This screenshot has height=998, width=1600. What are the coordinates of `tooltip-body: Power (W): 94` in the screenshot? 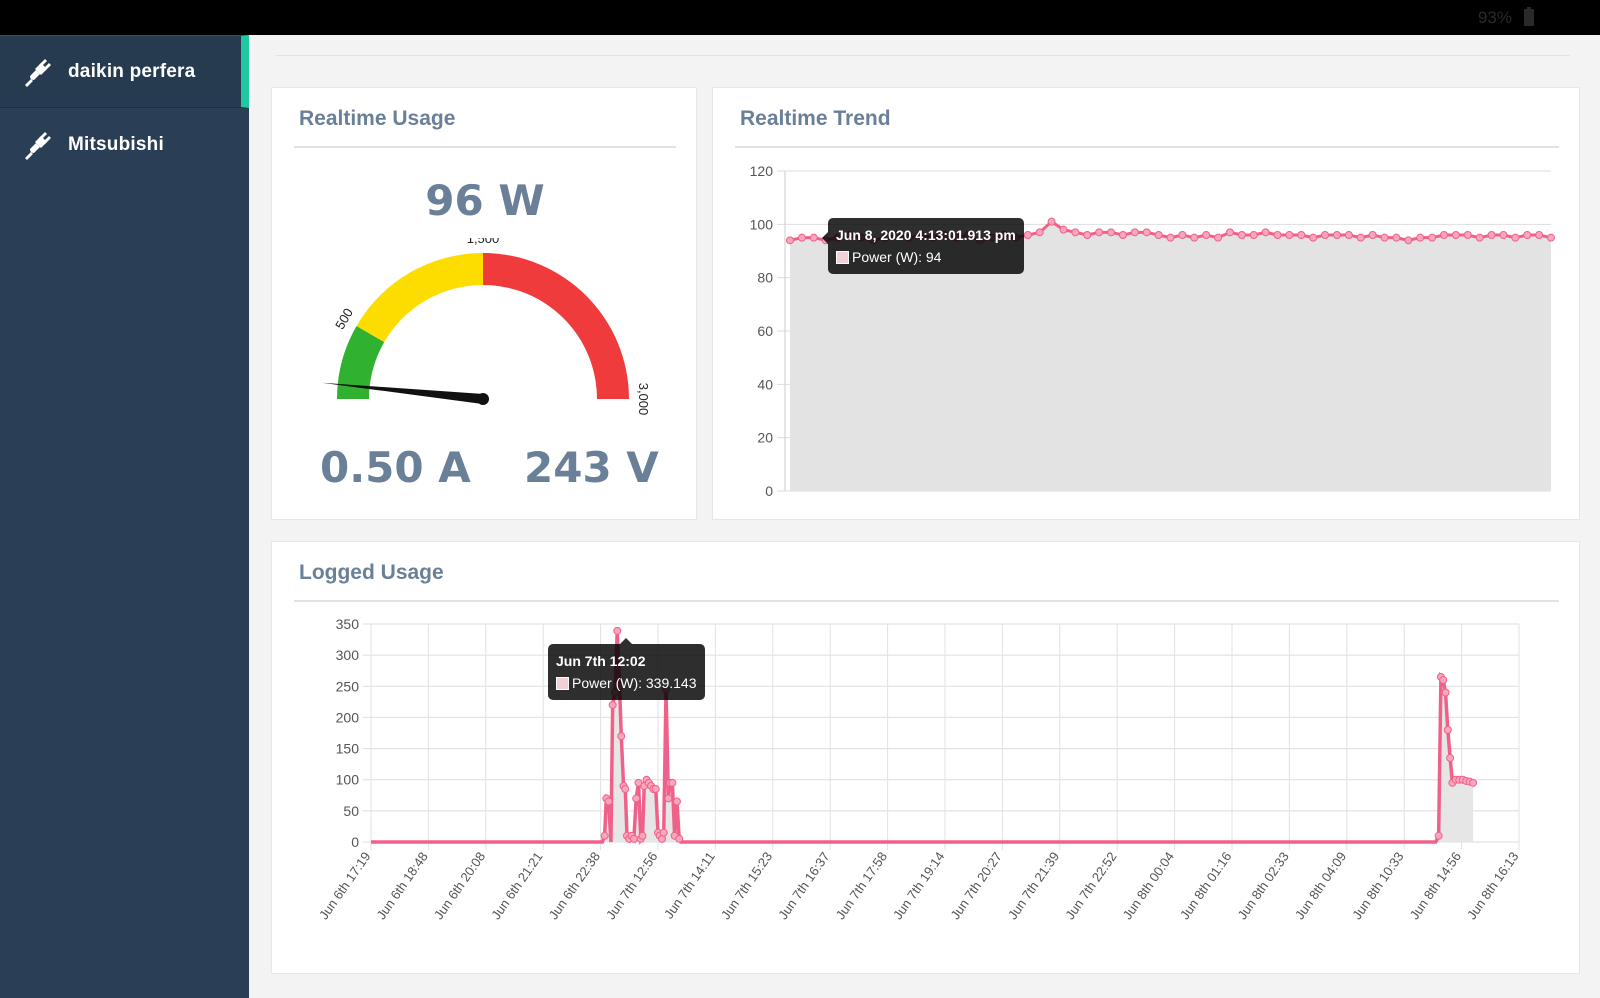 It's located at (926, 257).